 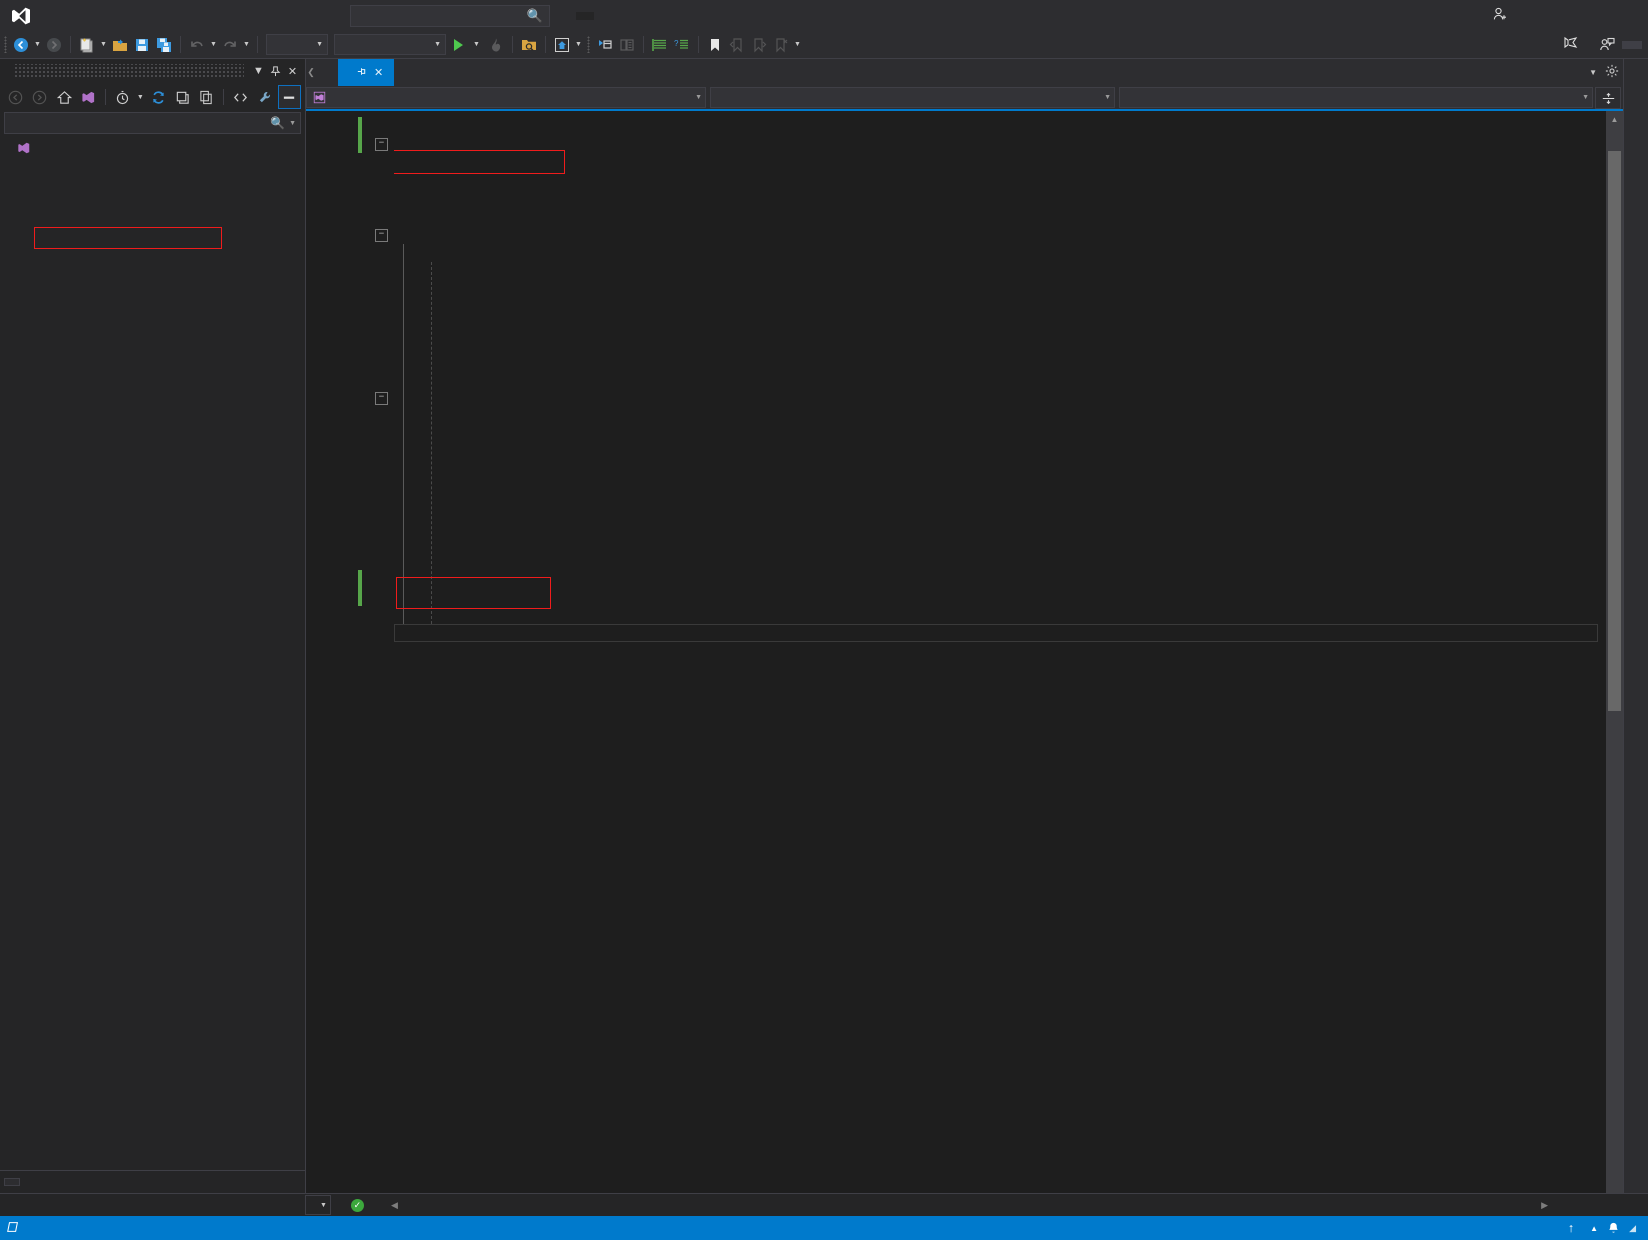 What do you see at coordinates (103, 44) in the screenshot?
I see `new-project-dropdown-icon: ▼` at bounding box center [103, 44].